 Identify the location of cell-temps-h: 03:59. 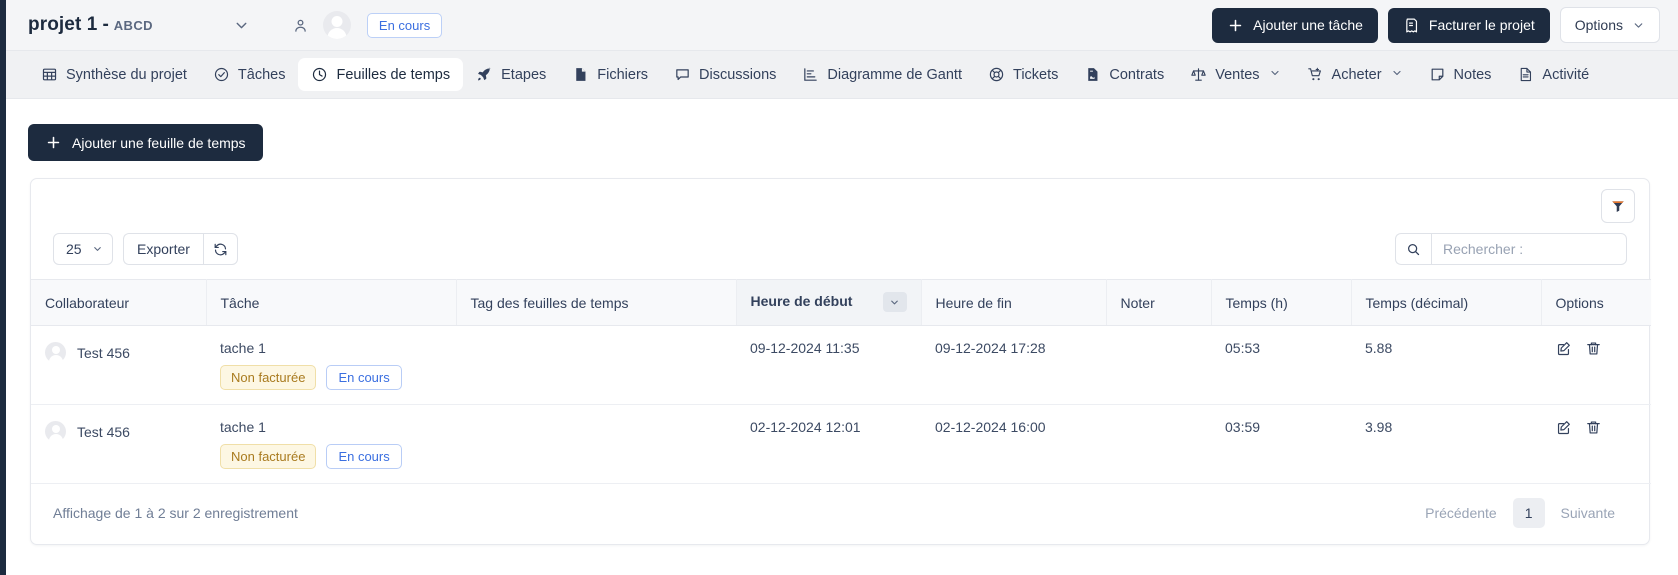
(1281, 444).